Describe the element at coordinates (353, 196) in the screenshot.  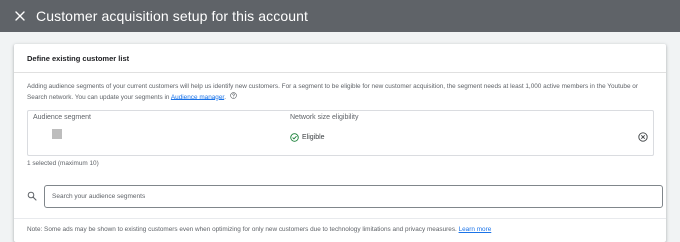
I see `search-input` at that location.